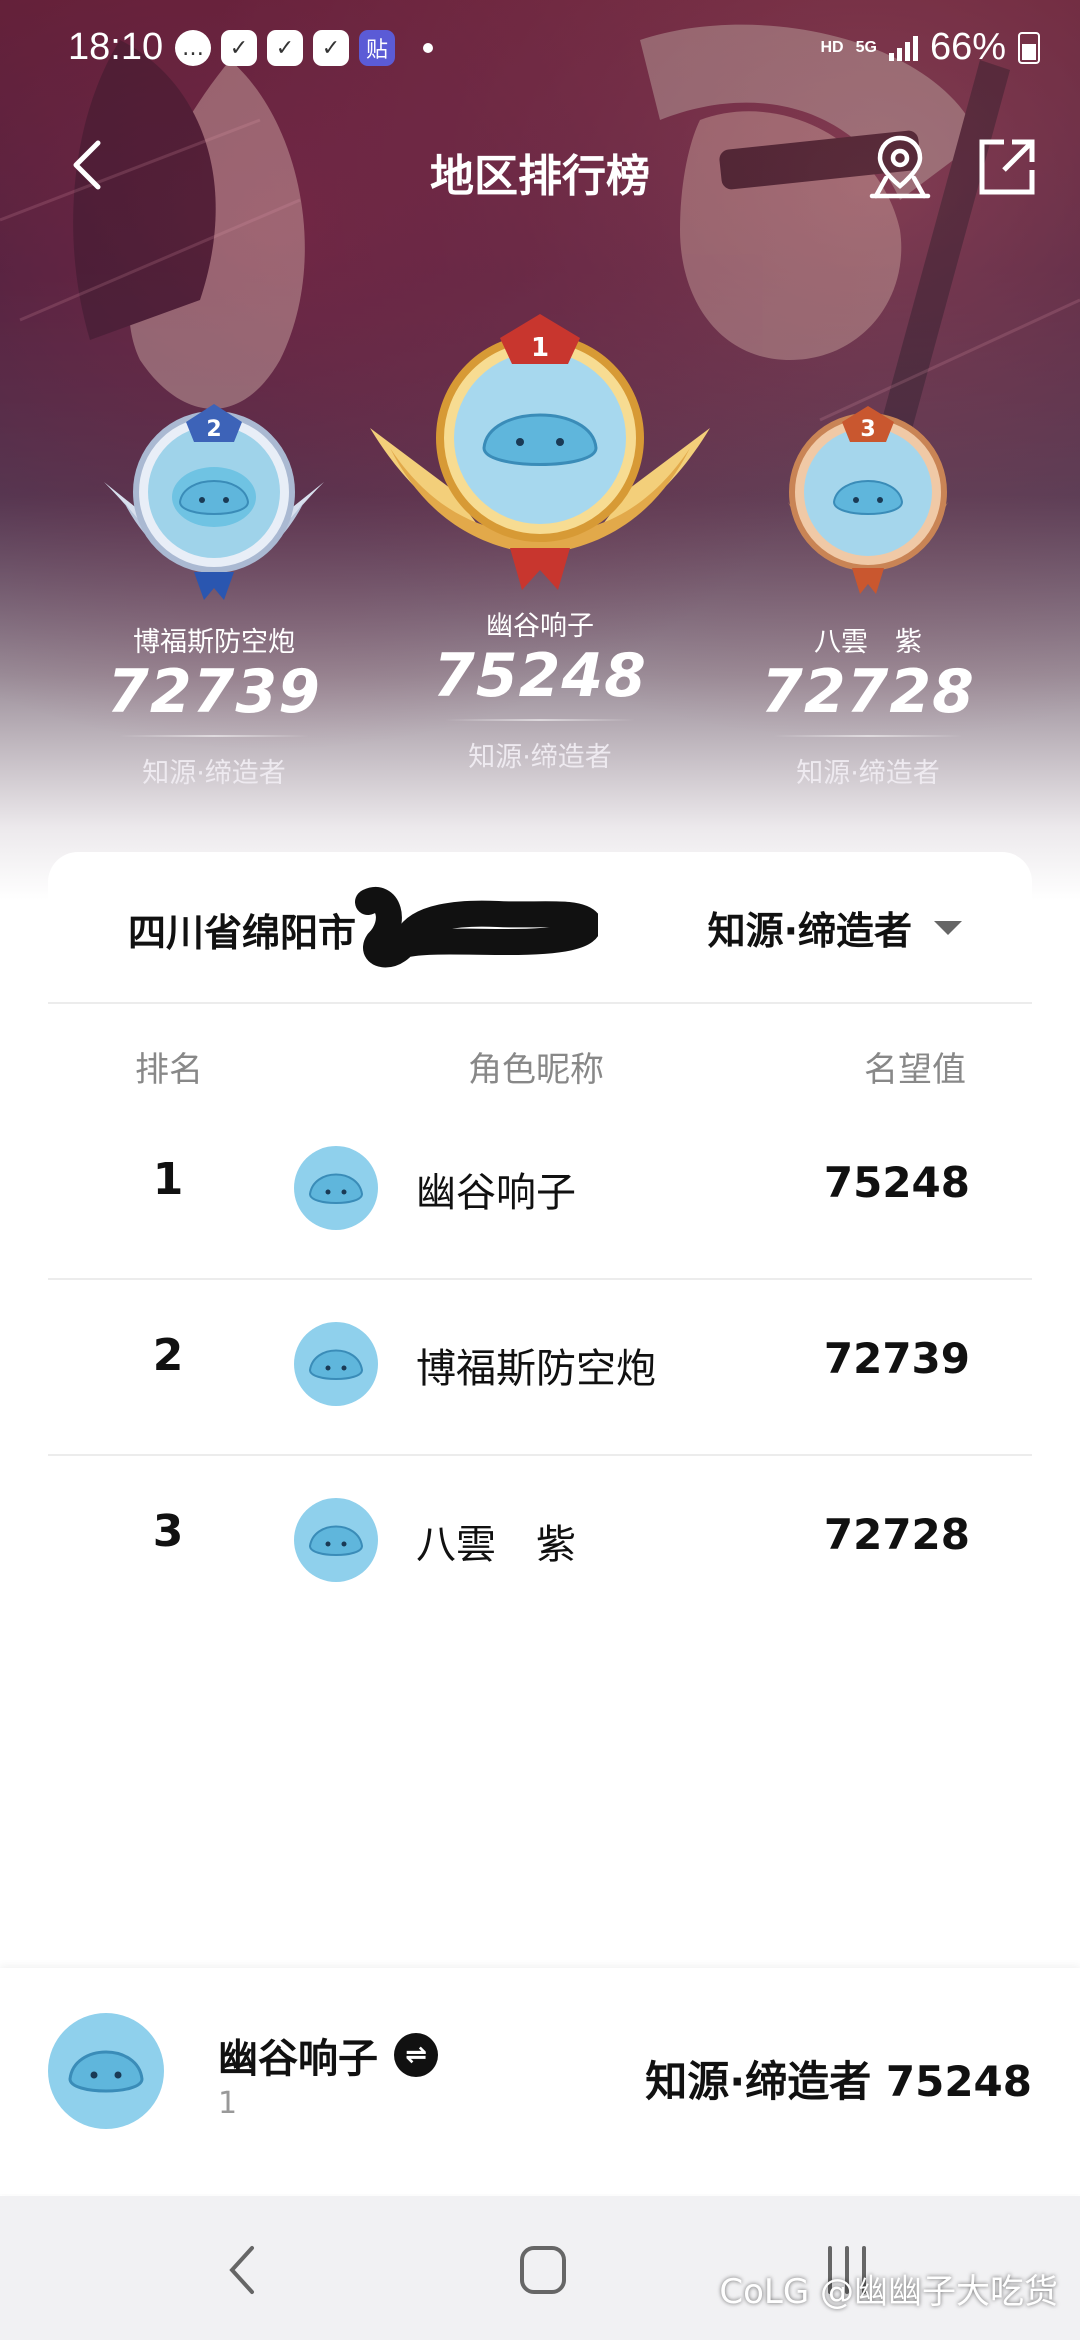  Describe the element at coordinates (948, 927) in the screenshot. I see `caret-down-icon` at that location.